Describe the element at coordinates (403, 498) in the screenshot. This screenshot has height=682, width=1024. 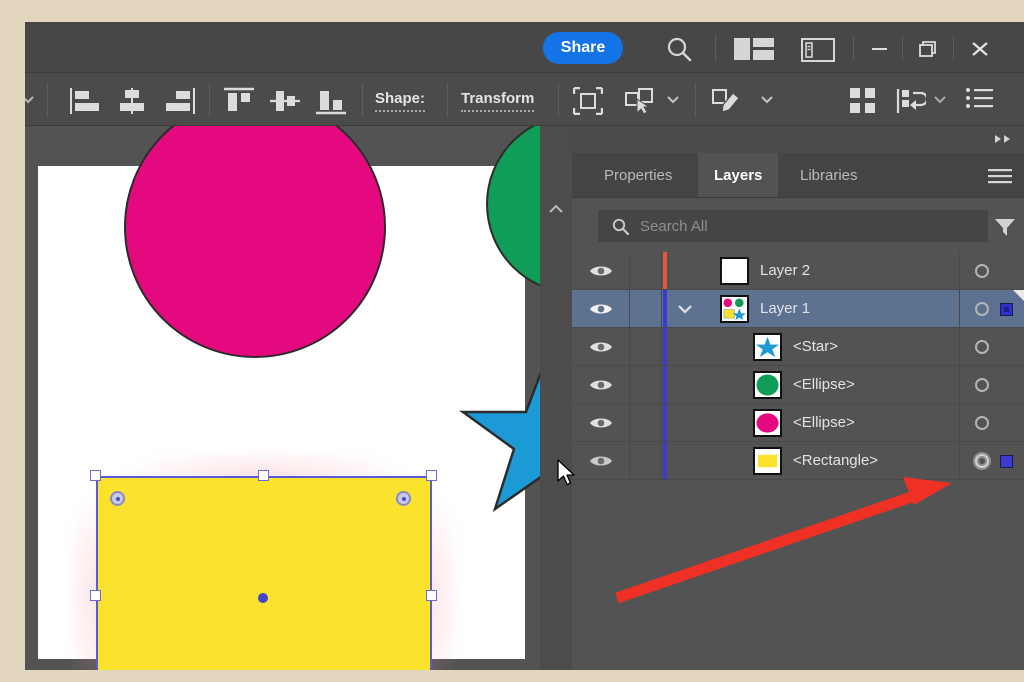
I see `corner-radius-widget-tr` at that location.